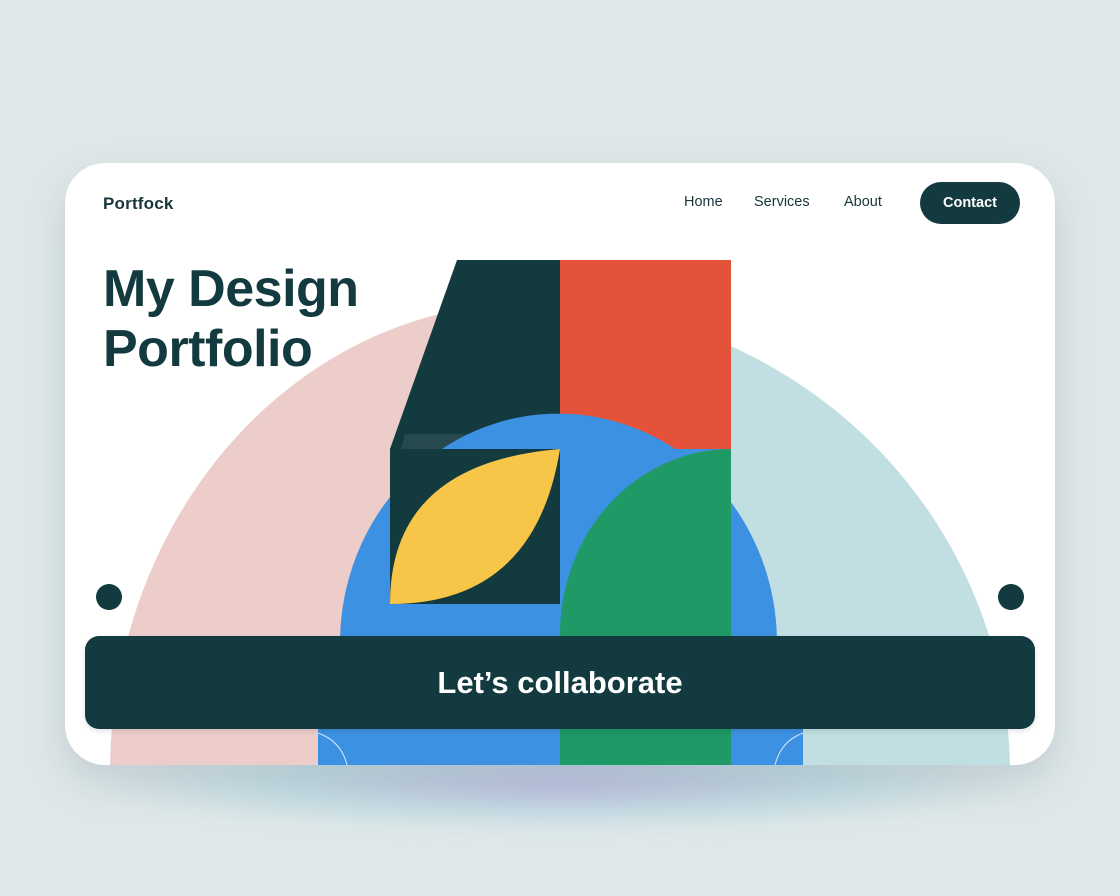 This screenshot has height=896, width=1120. What do you see at coordinates (1011, 597) in the screenshot?
I see `carousel-next-dot` at bounding box center [1011, 597].